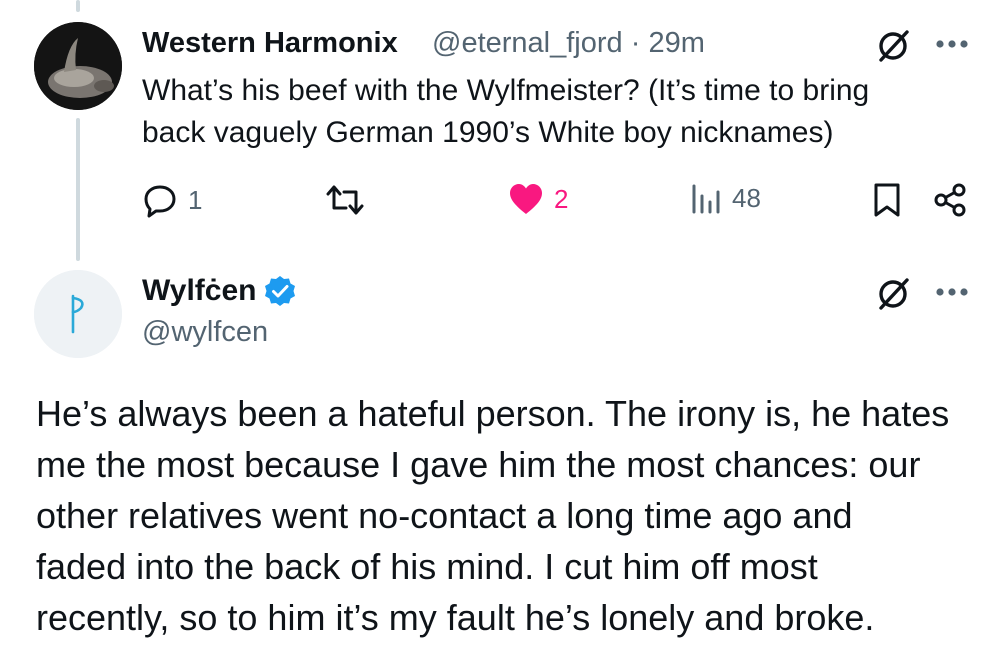 The width and height of the screenshot is (1008, 670). What do you see at coordinates (270, 43) in the screenshot?
I see `display-name: Western Harmonix` at bounding box center [270, 43].